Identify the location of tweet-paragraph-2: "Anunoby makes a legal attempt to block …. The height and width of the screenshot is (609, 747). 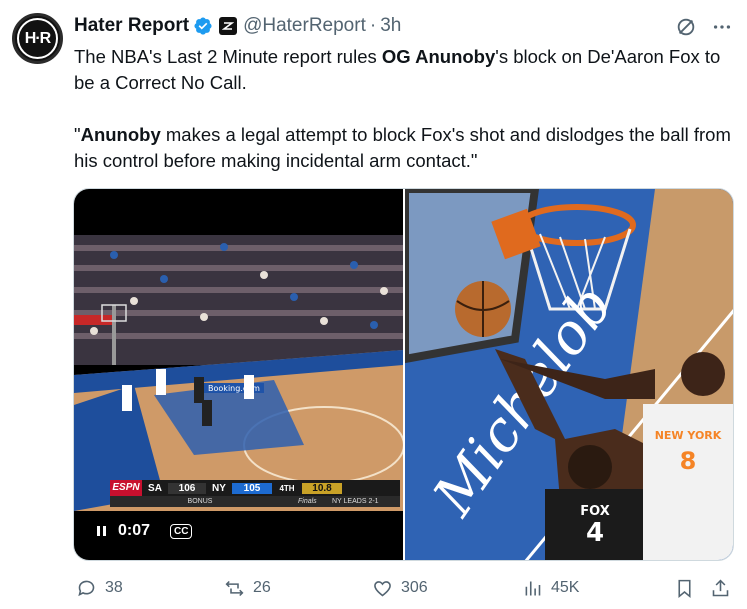
(402, 147).